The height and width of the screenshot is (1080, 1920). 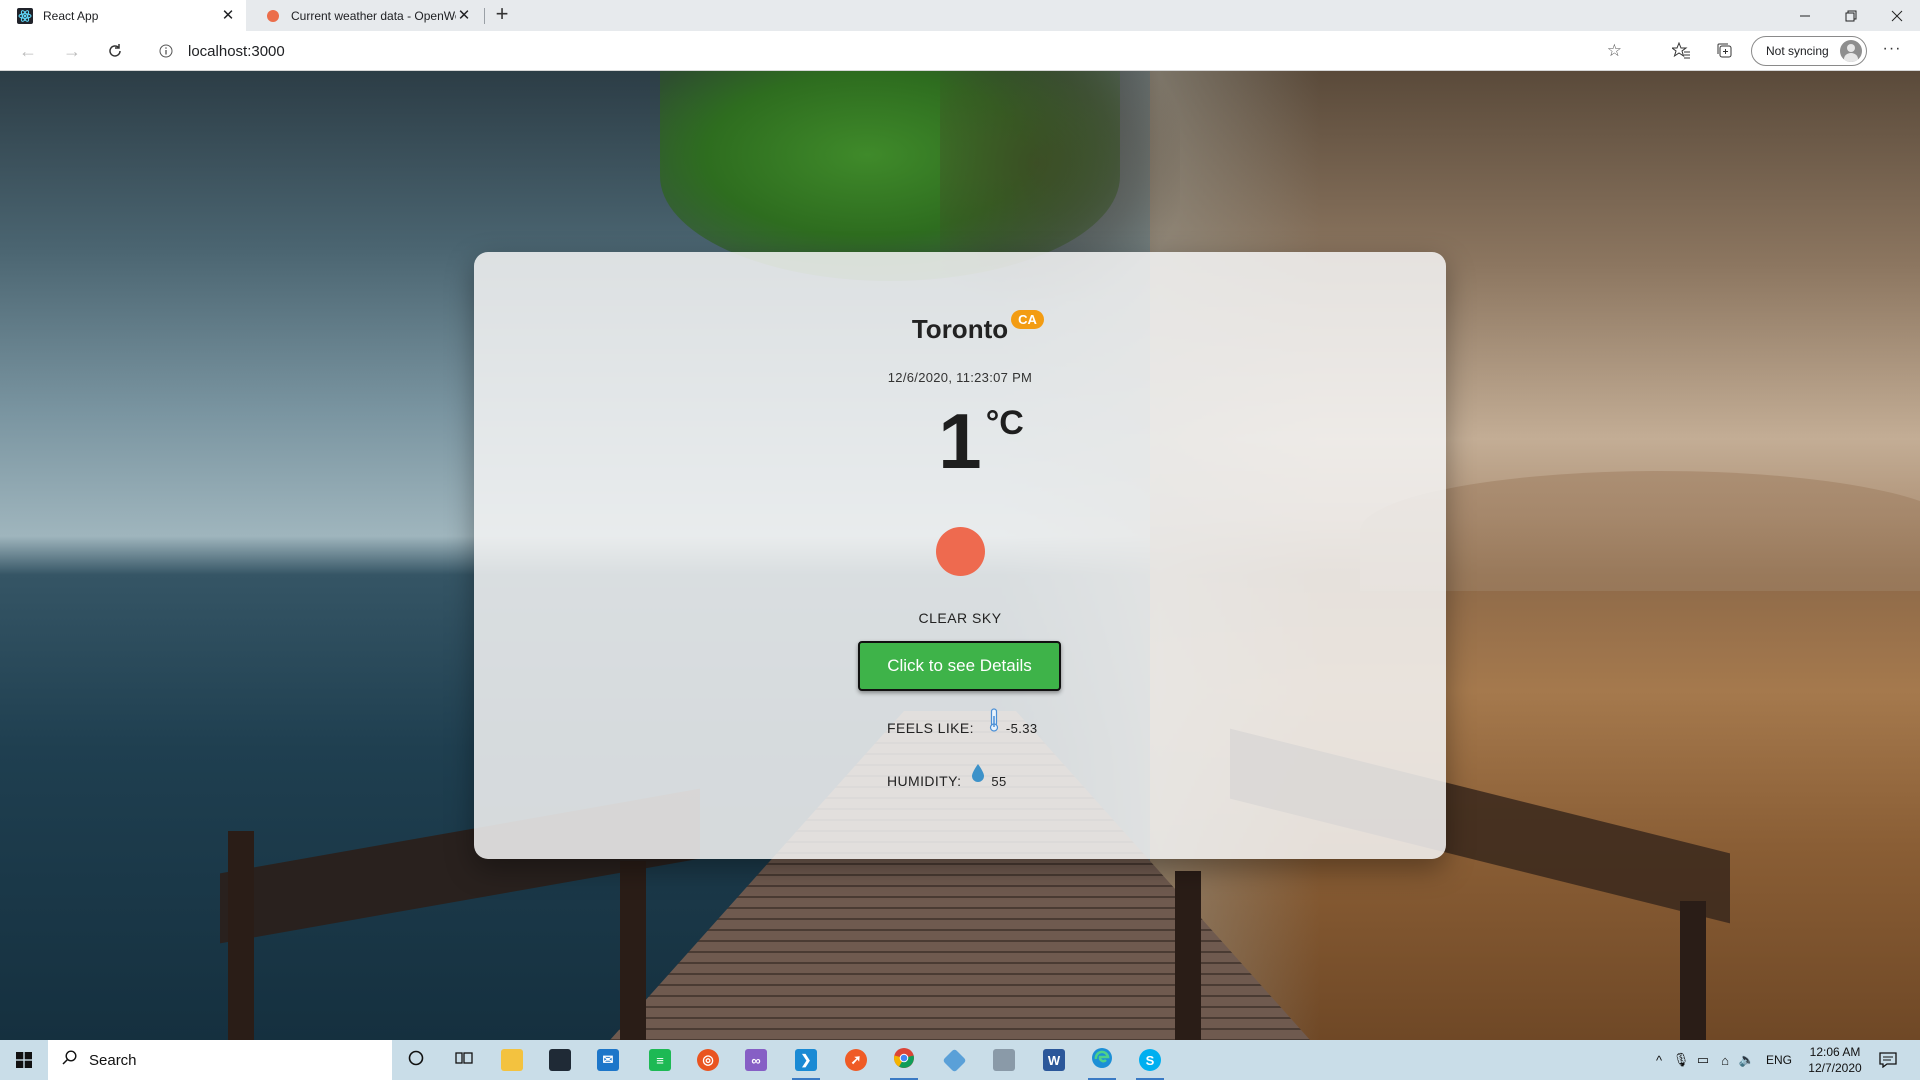 I want to click on sourcetree-button, so click(x=954, y=1060).